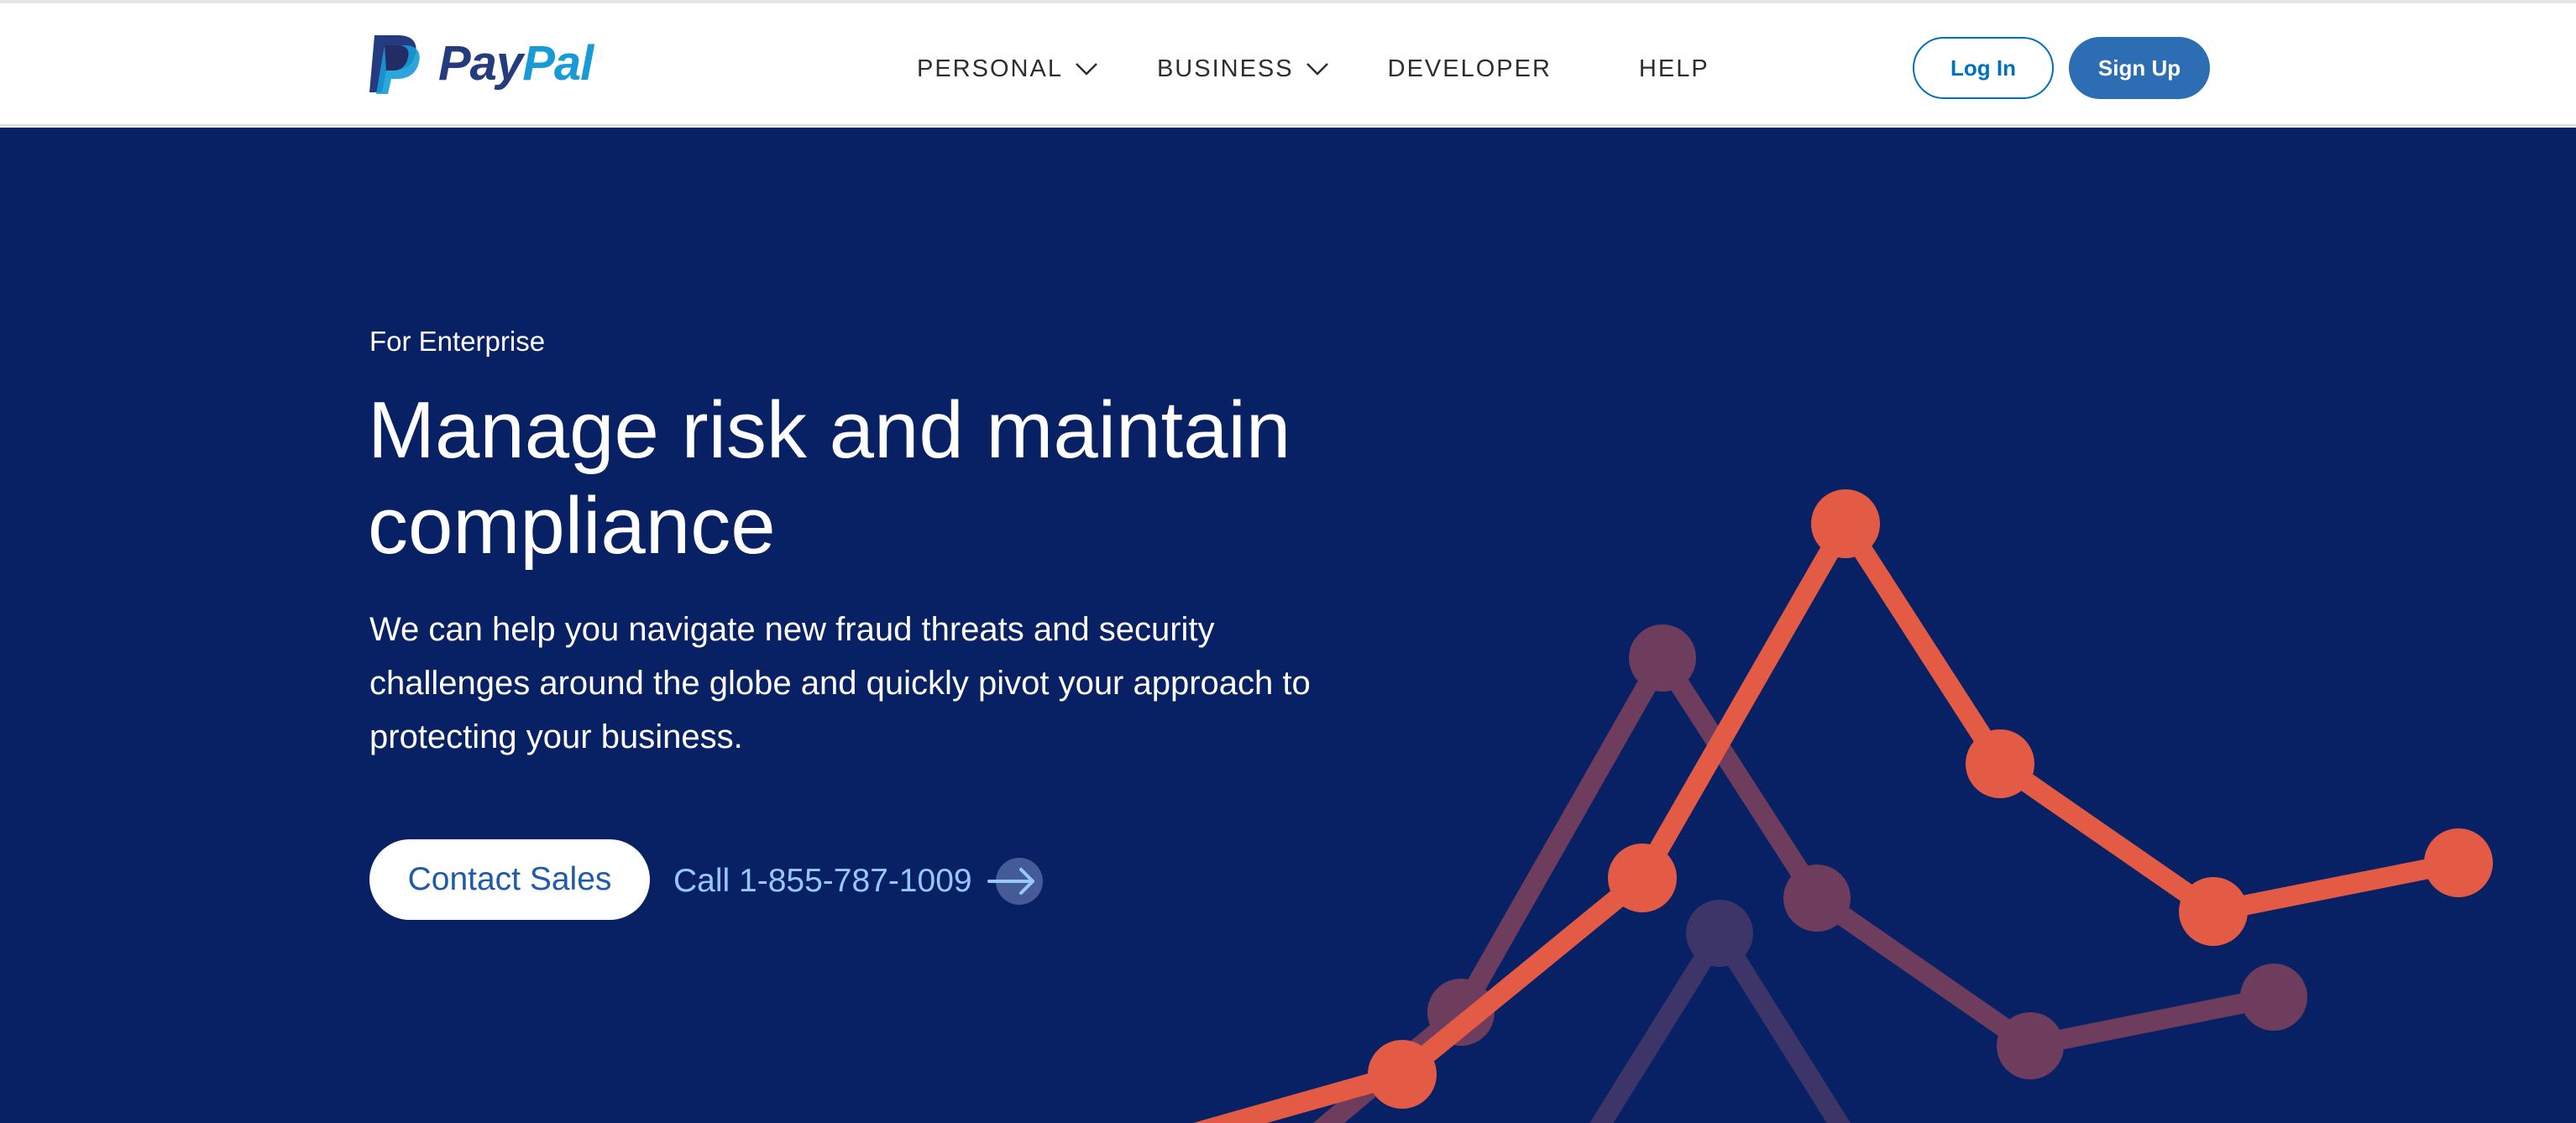 Image resolution: width=2576 pixels, height=1123 pixels. I want to click on nav-personal: PERSONAL, so click(1007, 69).